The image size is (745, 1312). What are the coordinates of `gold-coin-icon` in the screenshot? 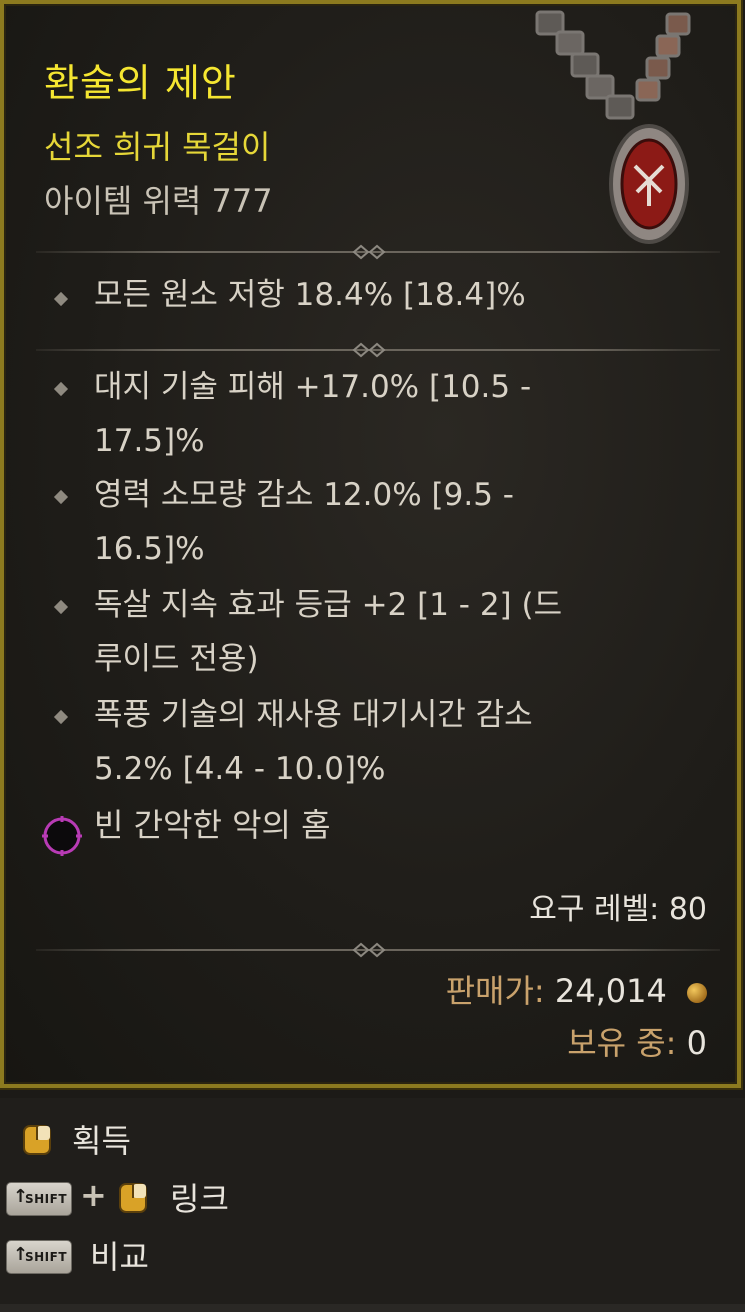 It's located at (697, 993).